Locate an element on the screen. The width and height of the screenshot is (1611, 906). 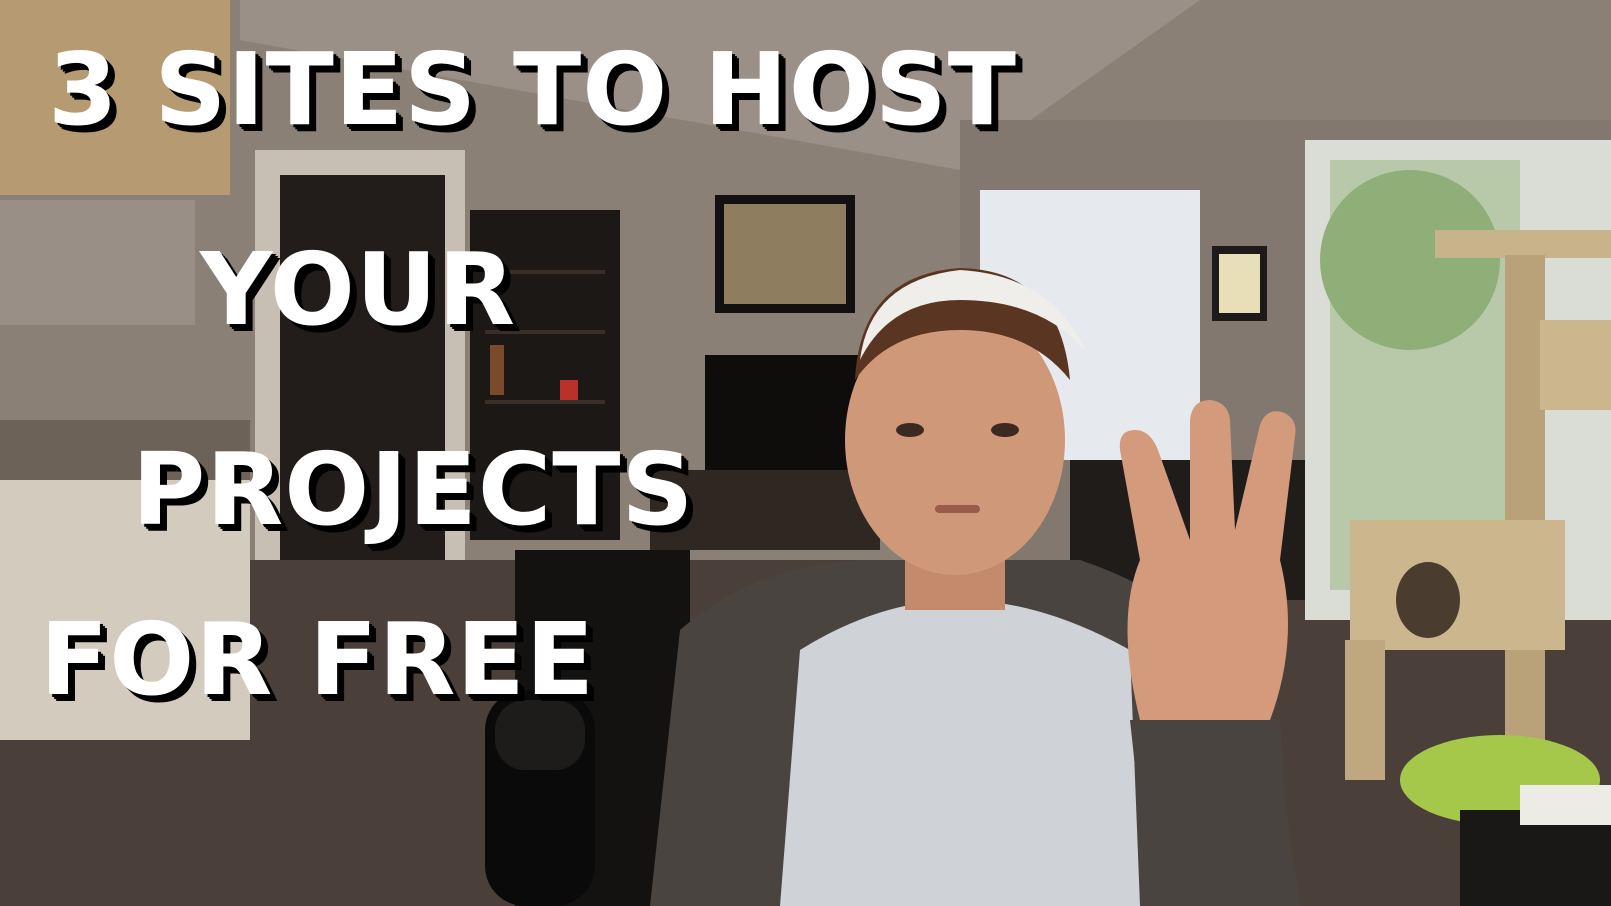
television is located at coordinates (787, 415).